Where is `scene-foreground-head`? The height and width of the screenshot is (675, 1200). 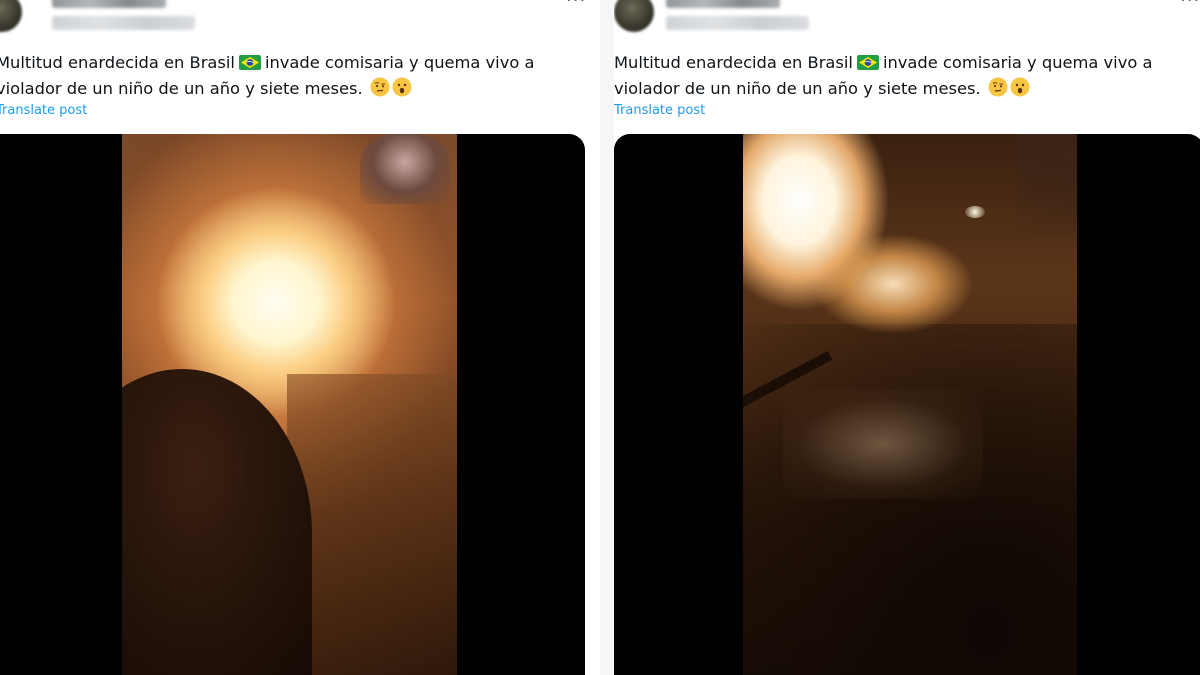
scene-foreground-head is located at coordinates (217, 522).